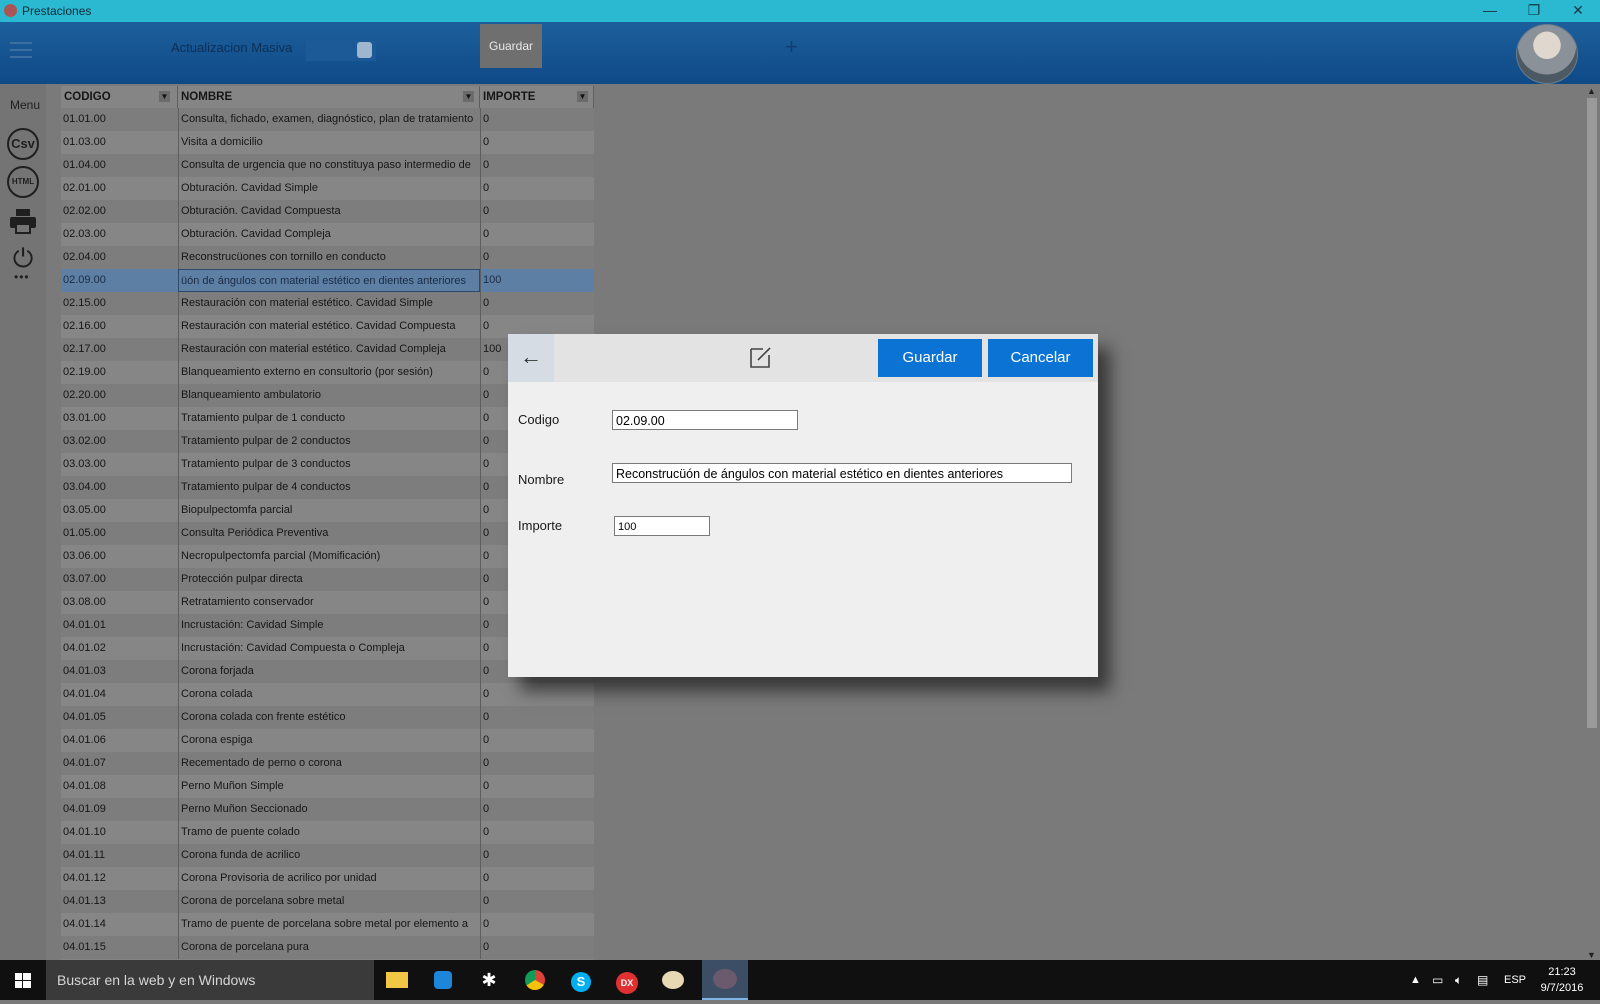 The image size is (1600, 1004). What do you see at coordinates (1415, 980) in the screenshot?
I see `chevron-up-icon: ▲` at bounding box center [1415, 980].